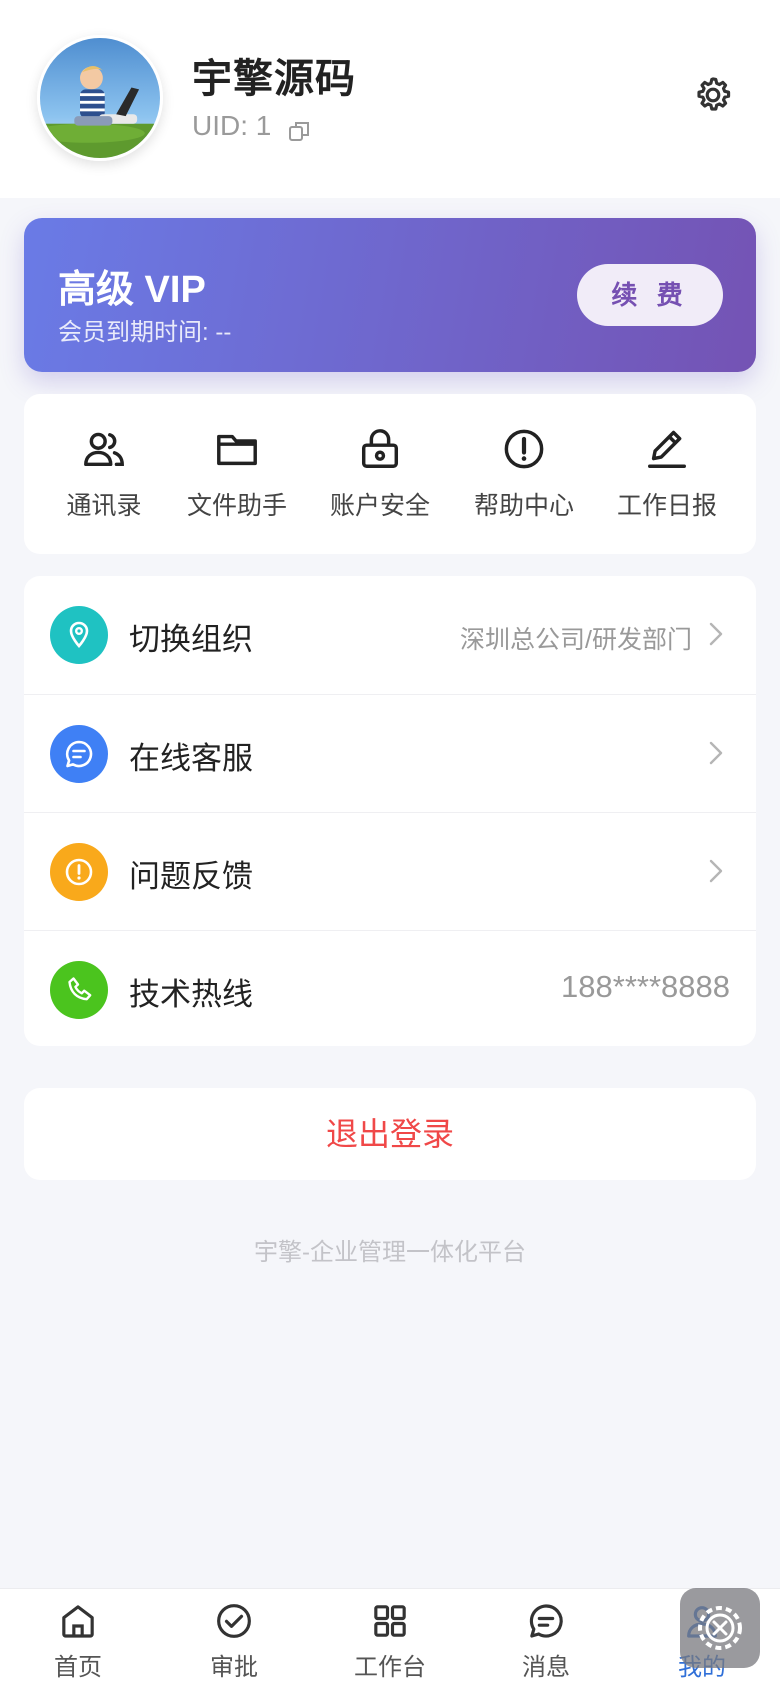  Describe the element at coordinates (79, 990) in the screenshot. I see `phone-icon` at that location.